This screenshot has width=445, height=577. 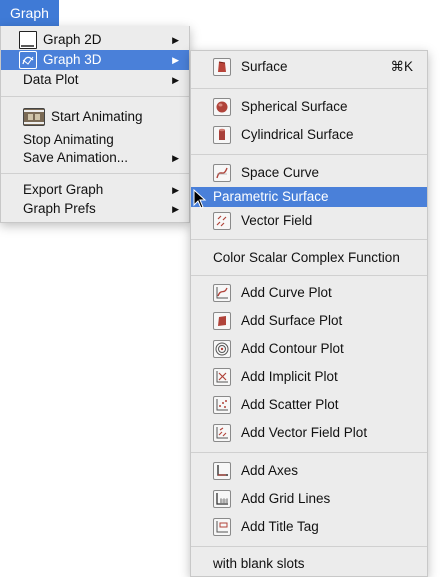 I want to click on menu-item-label: Add Scatter Plot, so click(x=290, y=404).